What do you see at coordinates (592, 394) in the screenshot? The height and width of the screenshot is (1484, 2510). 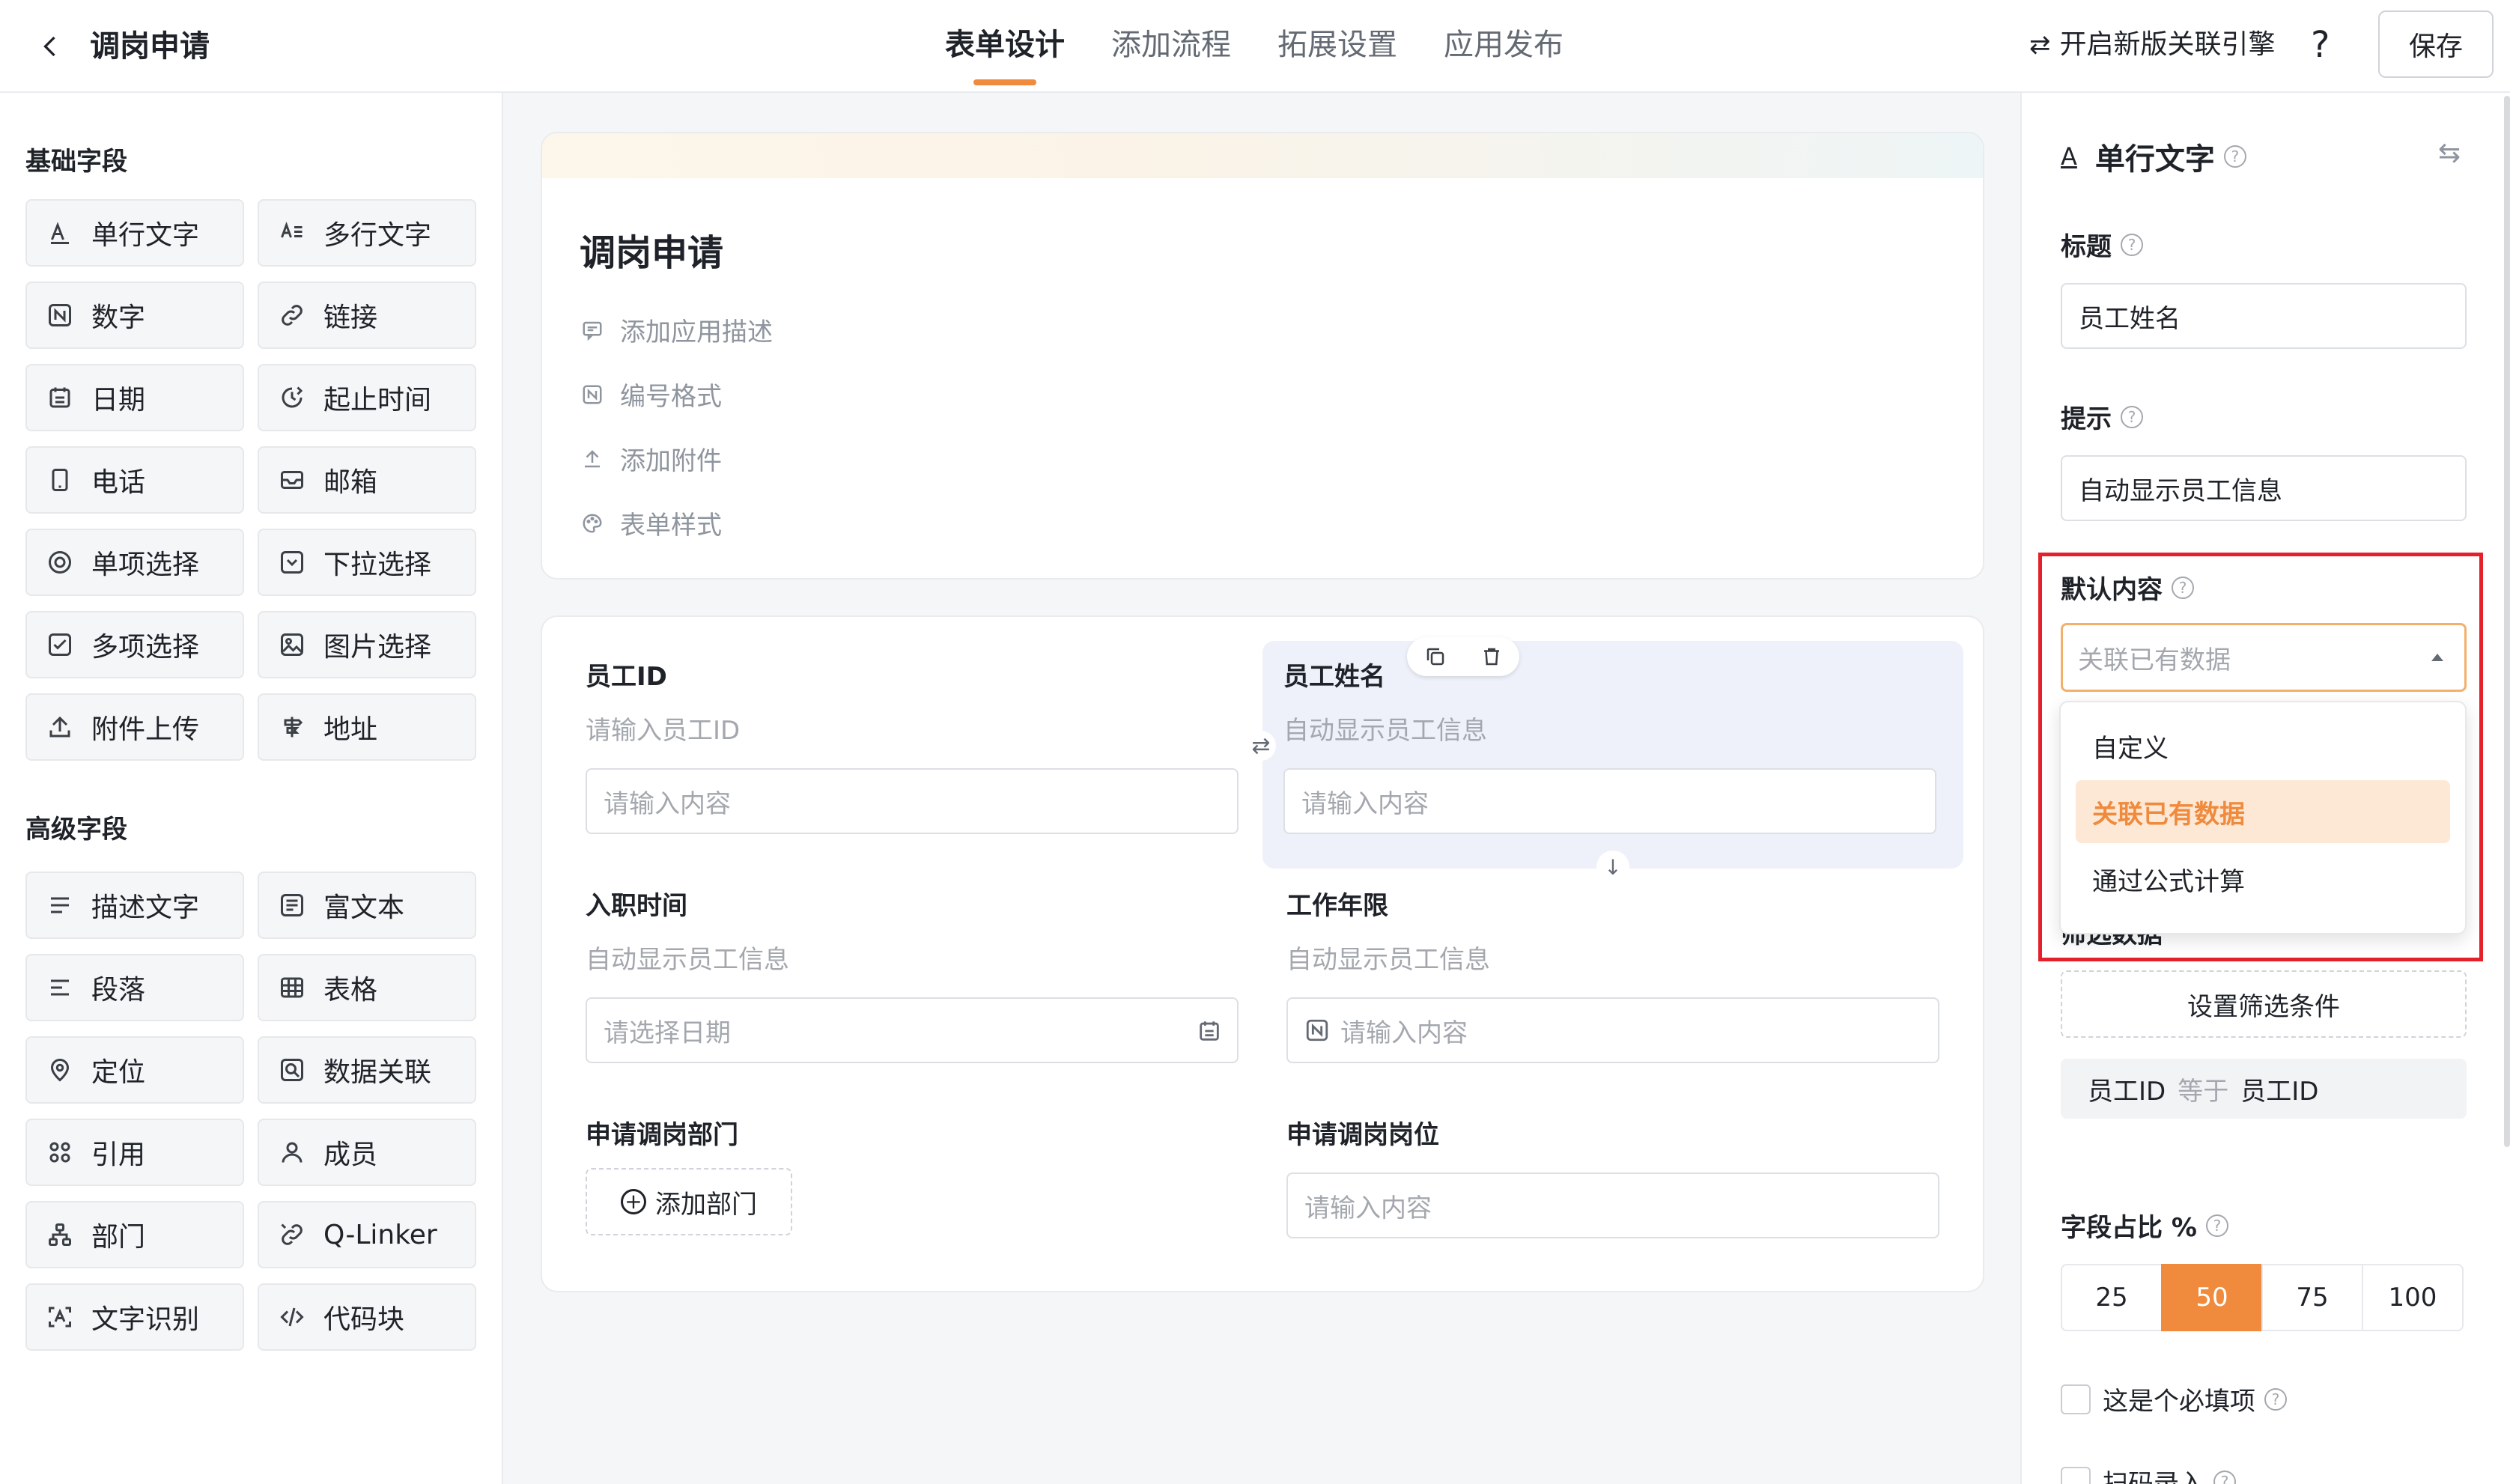 I see `number-format-icon` at bounding box center [592, 394].